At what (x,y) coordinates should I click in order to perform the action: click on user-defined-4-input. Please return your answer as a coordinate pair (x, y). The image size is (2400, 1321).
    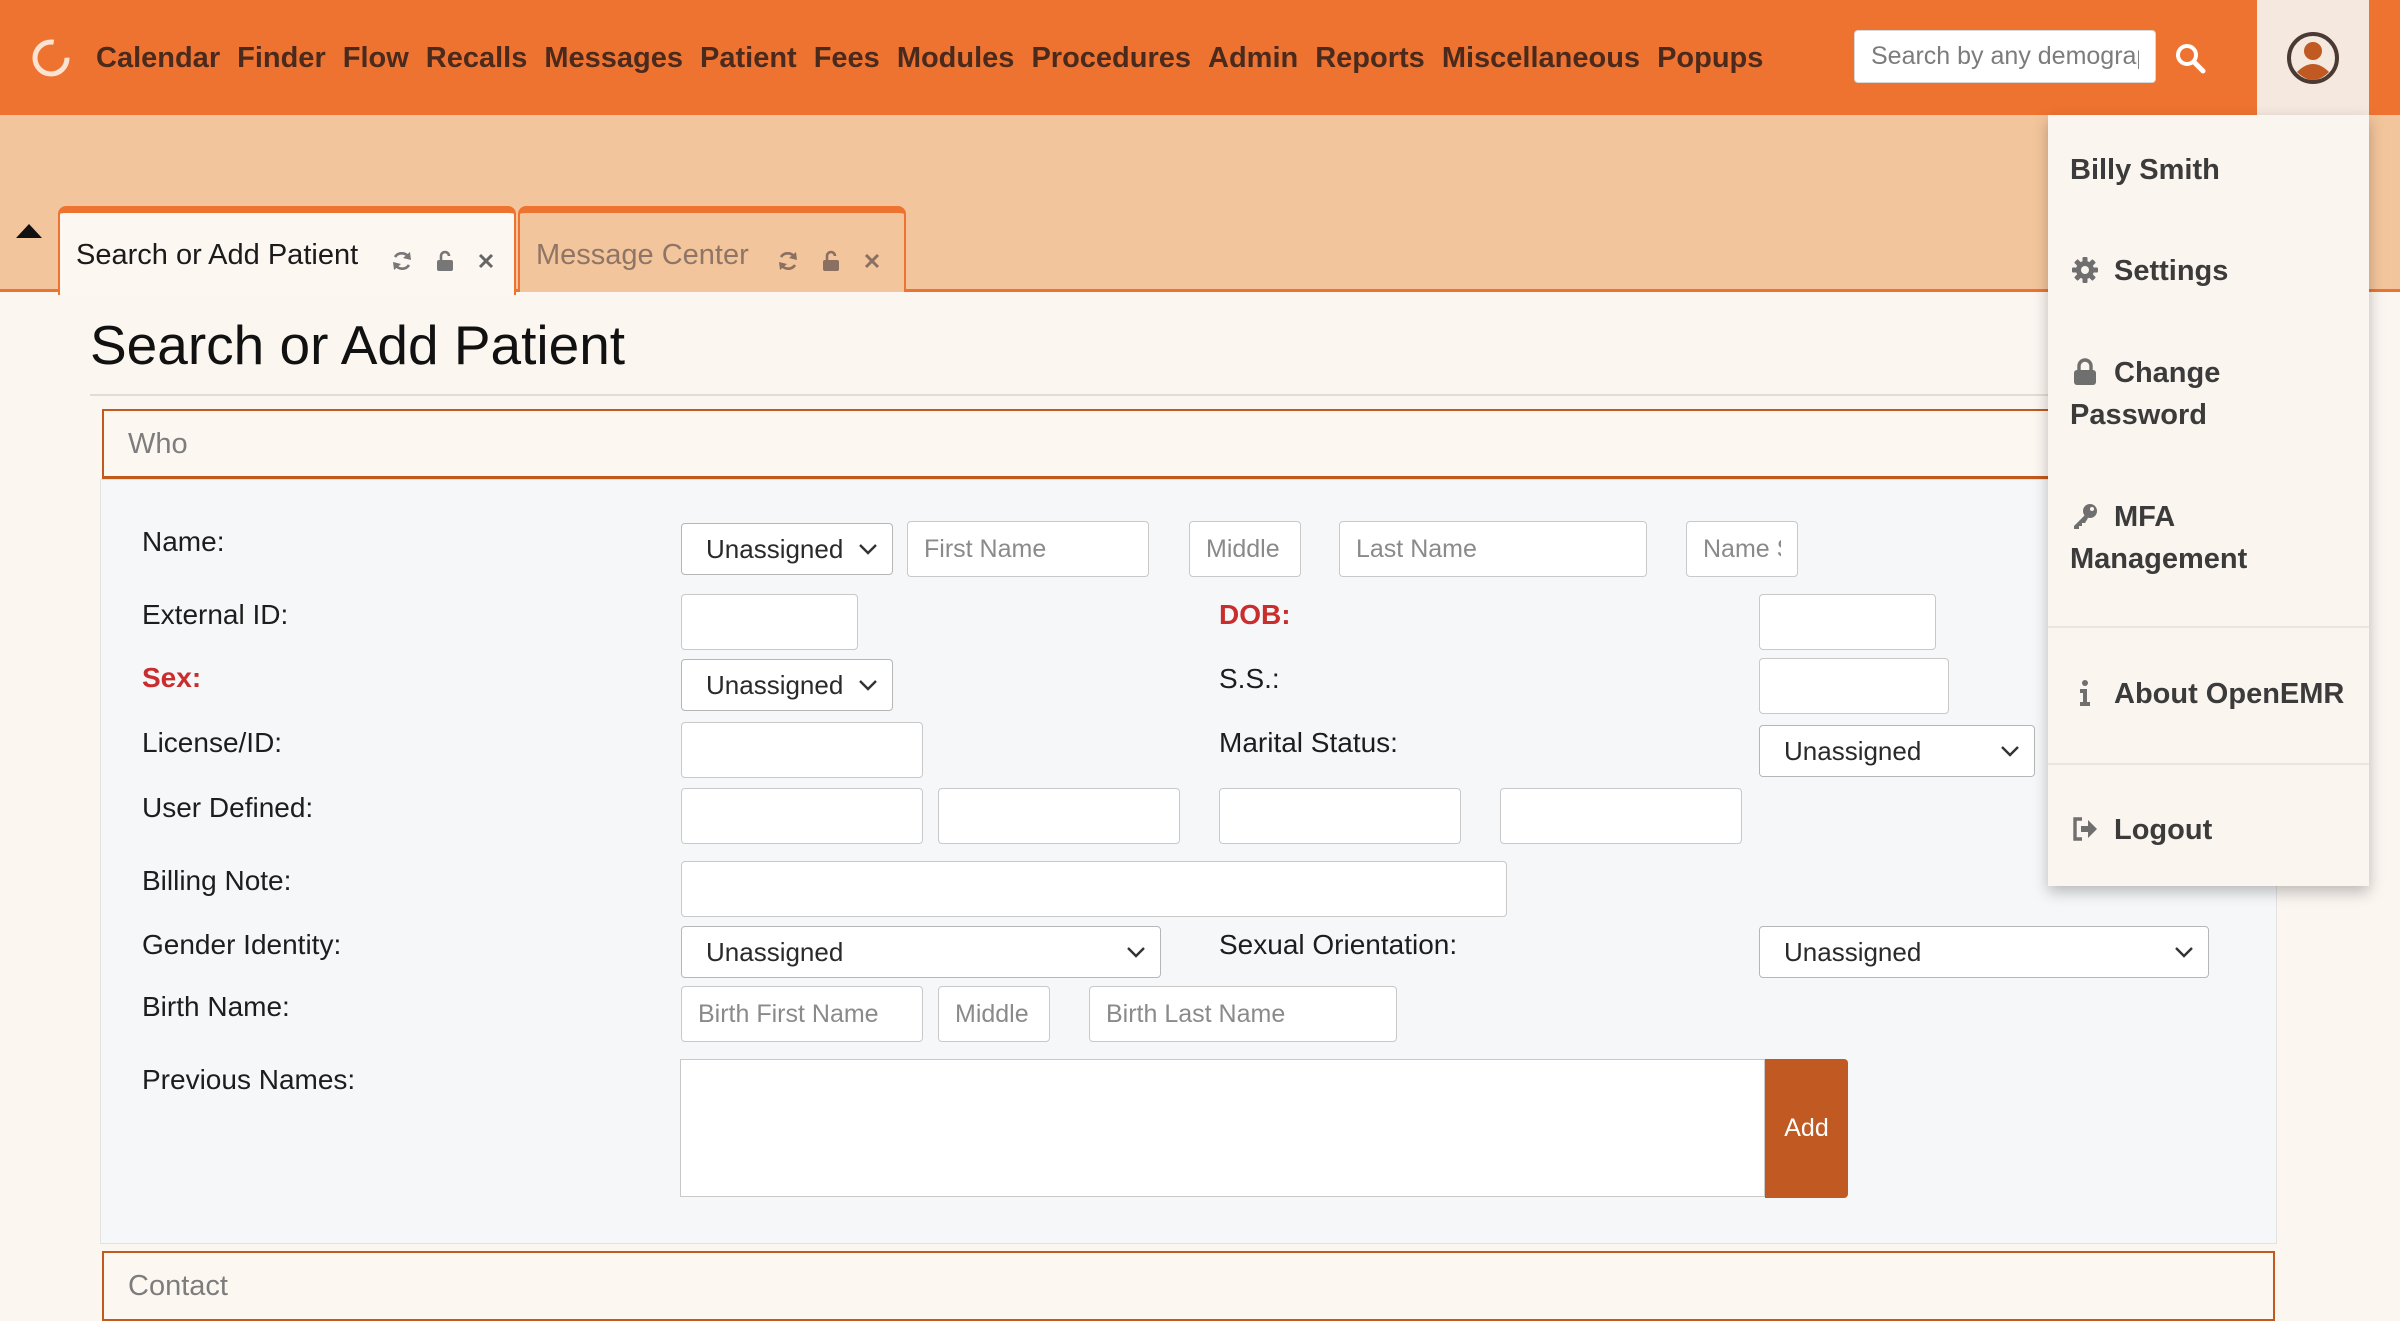
    Looking at the image, I should click on (1621, 816).